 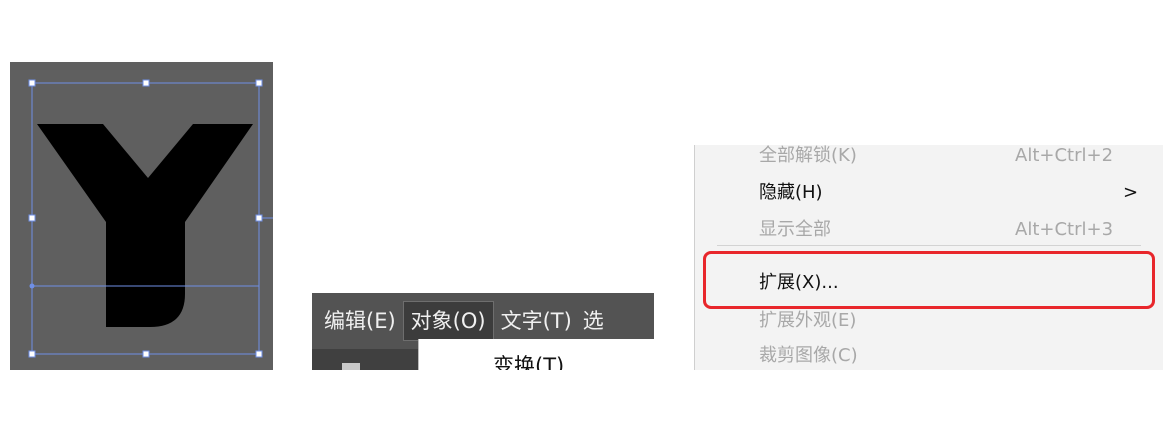 I want to click on menu-item-hide: 隐藏(H) >, so click(x=929, y=193).